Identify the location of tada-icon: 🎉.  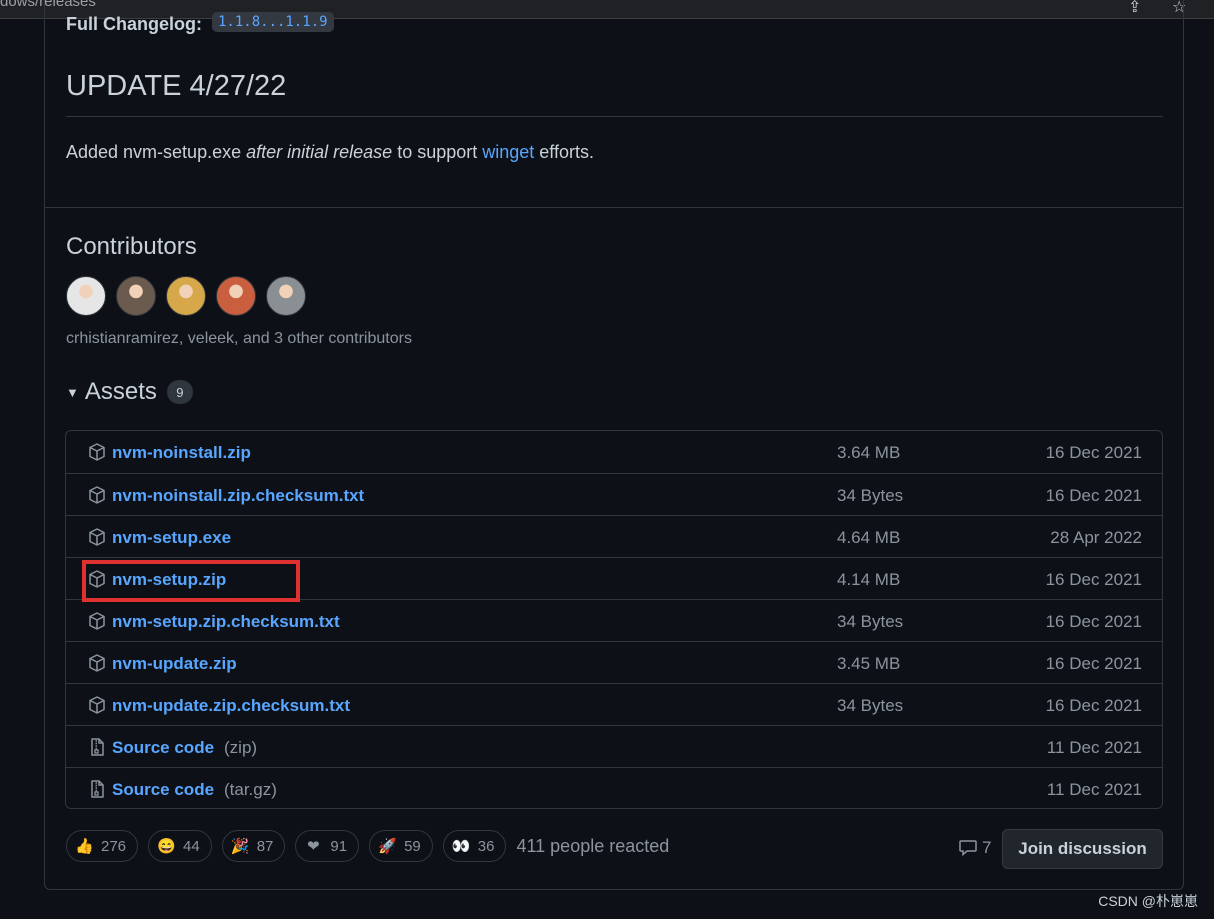
(240, 846).